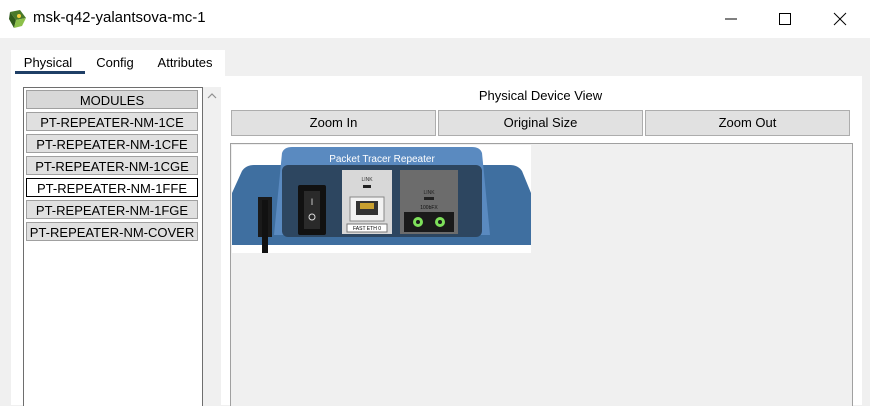  What do you see at coordinates (119, 17) in the screenshot?
I see `window-title: msk-q42-yalantsova-mc-1` at bounding box center [119, 17].